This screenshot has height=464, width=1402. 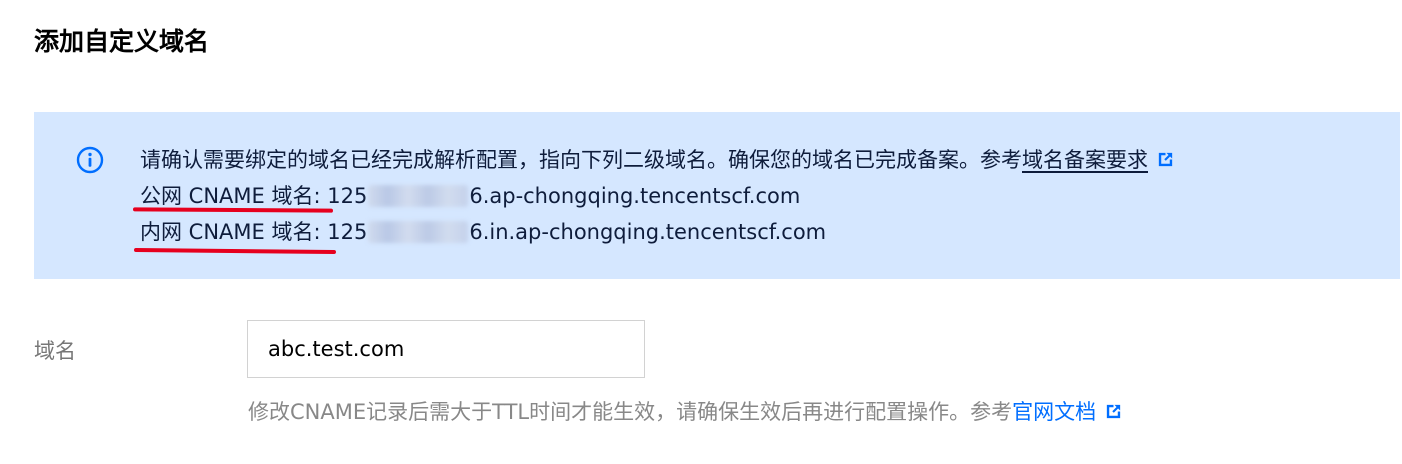 I want to click on help-message: 修改CNAME记录后需大于TTL时间才能生效，请确保生效后再进行配置操作。参考, so click(x=630, y=412).